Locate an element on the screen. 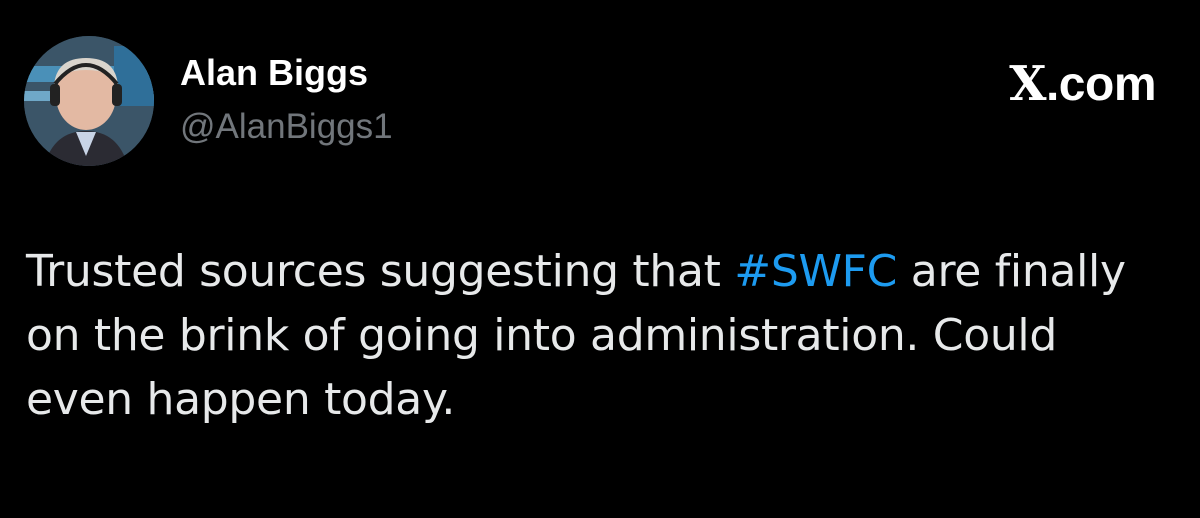 The height and width of the screenshot is (518, 1200). author-avatar is located at coordinates (89, 101).